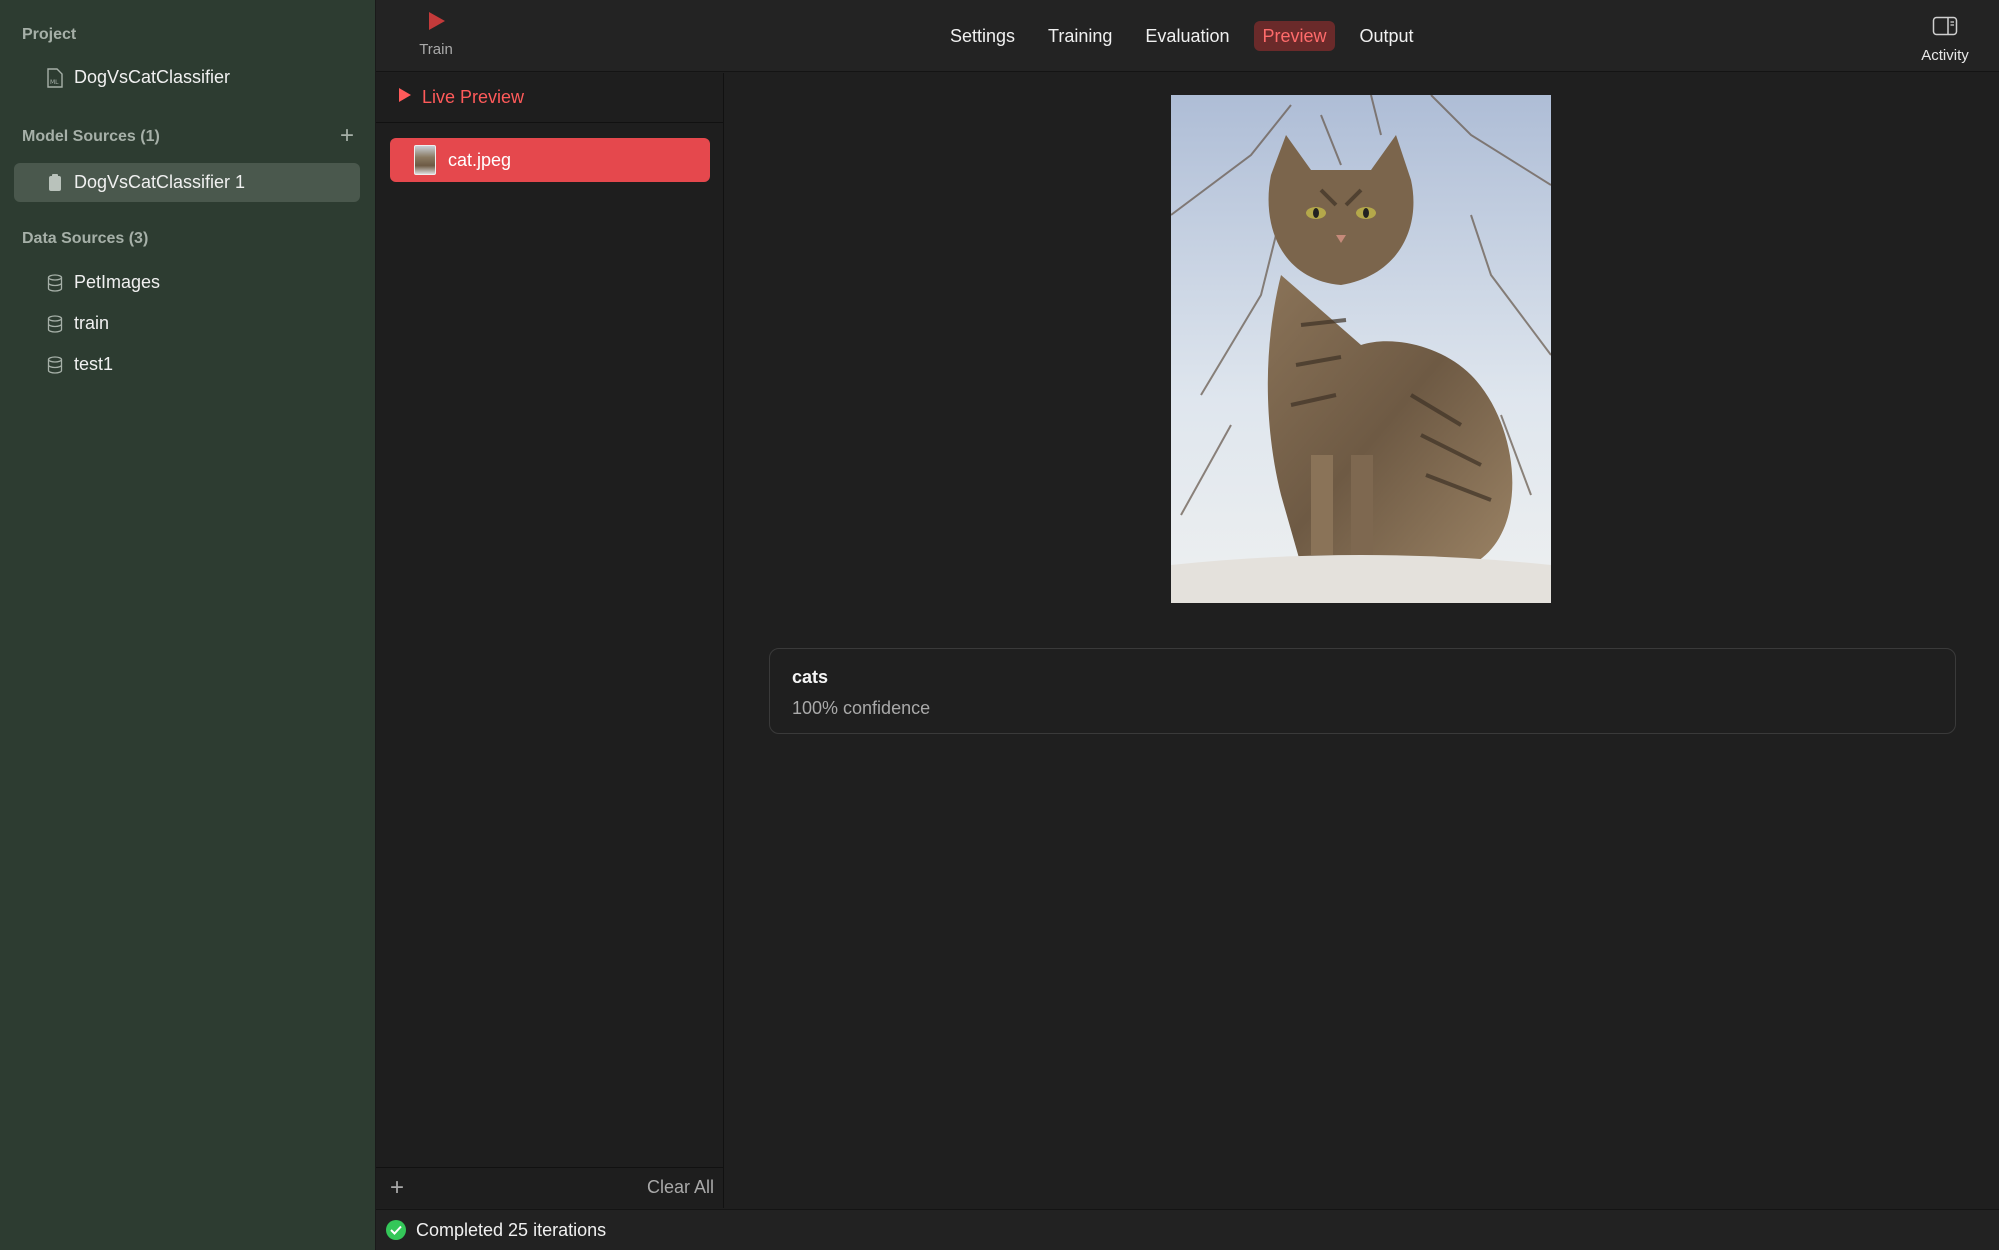 The height and width of the screenshot is (1250, 1999). What do you see at coordinates (511, 1229) in the screenshot?
I see `status-text: Completed 25 iterations` at bounding box center [511, 1229].